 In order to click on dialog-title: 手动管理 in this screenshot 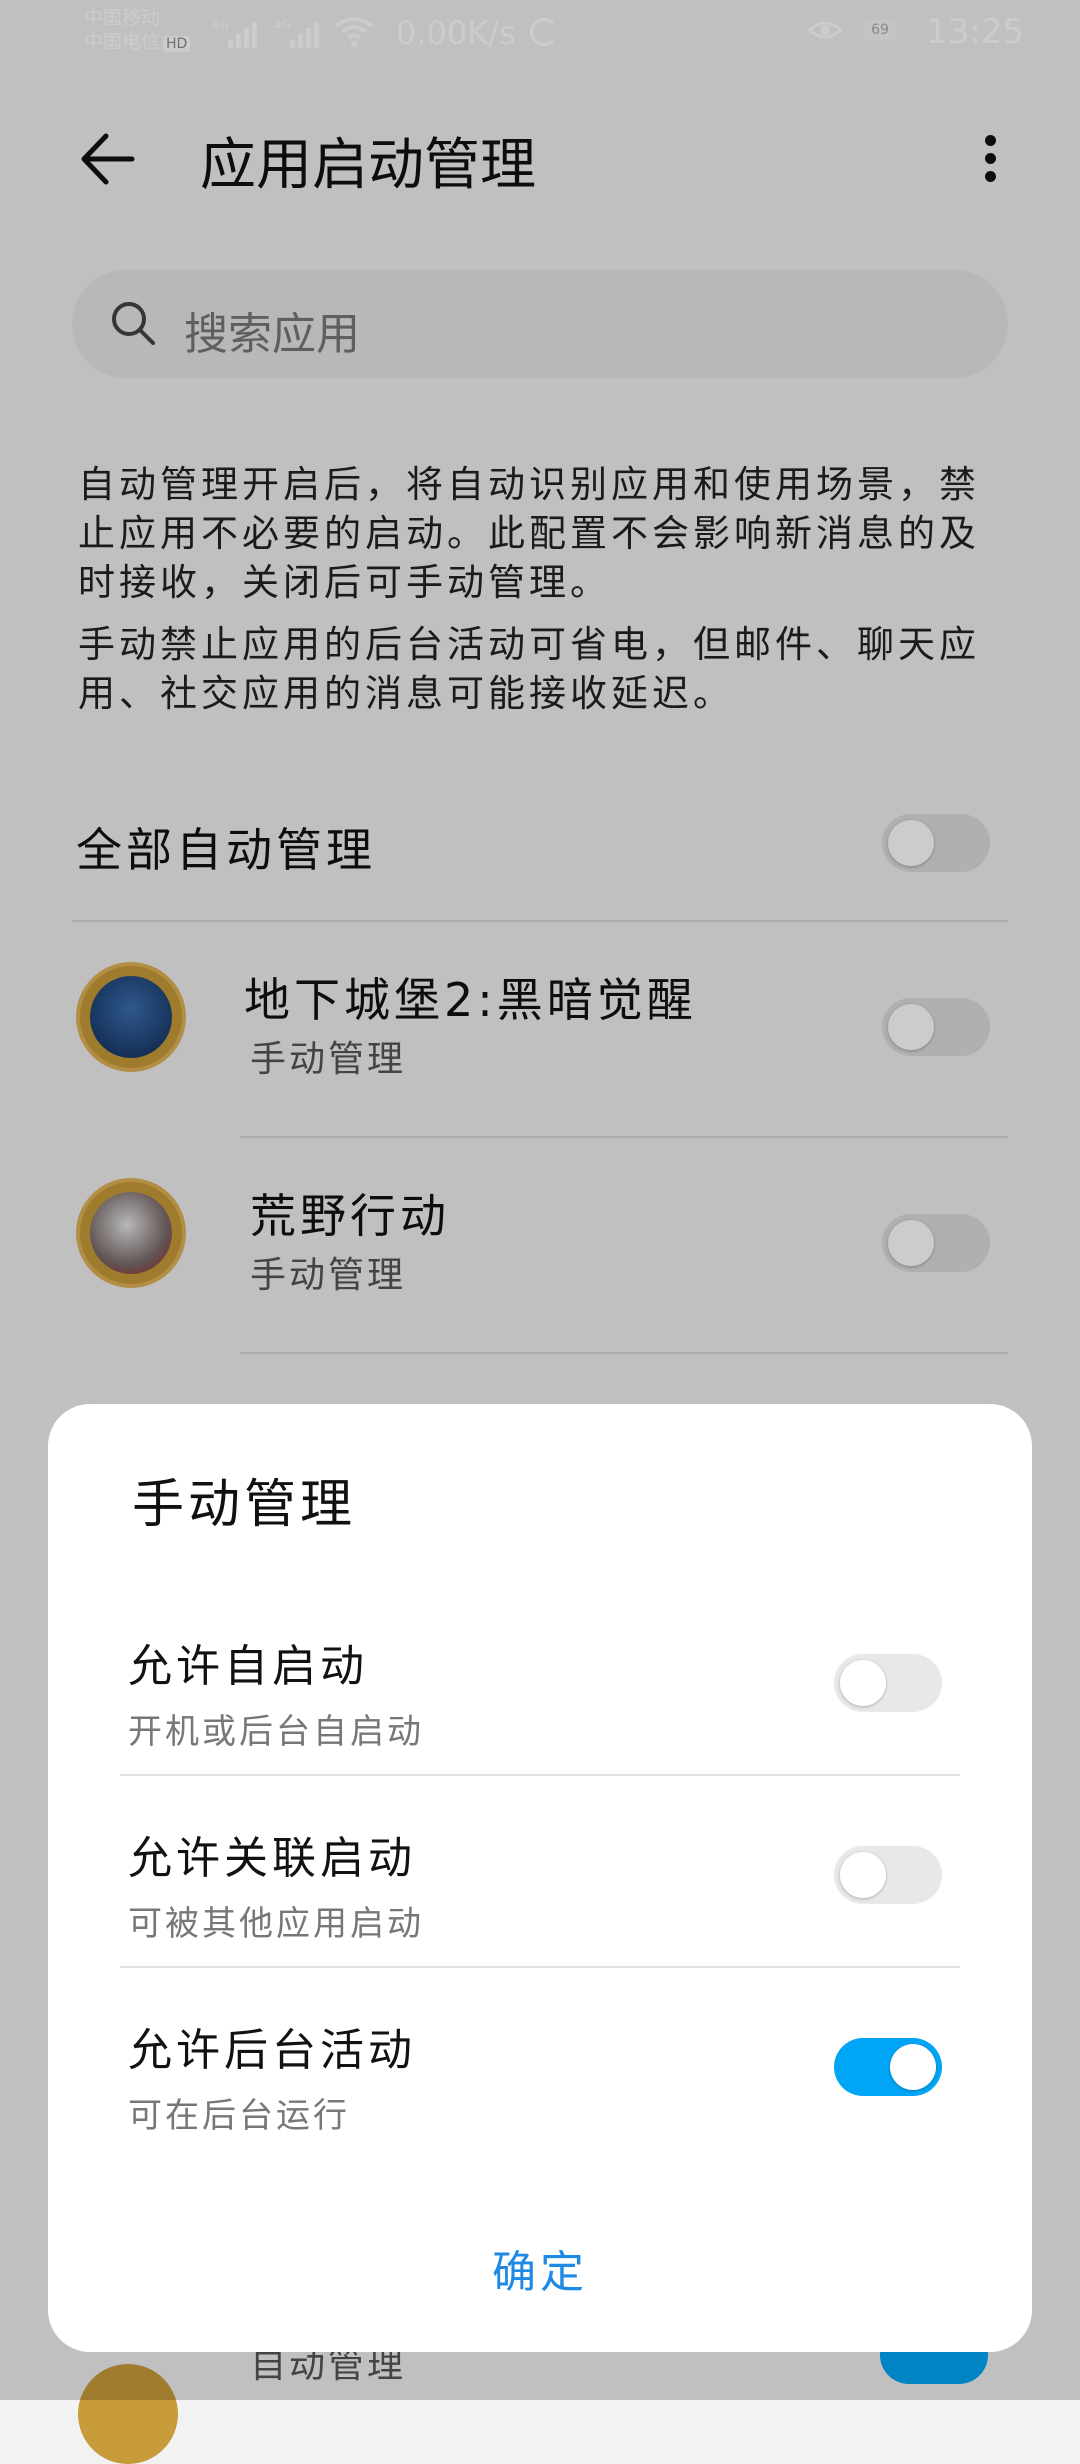, I will do `click(244, 1505)`.